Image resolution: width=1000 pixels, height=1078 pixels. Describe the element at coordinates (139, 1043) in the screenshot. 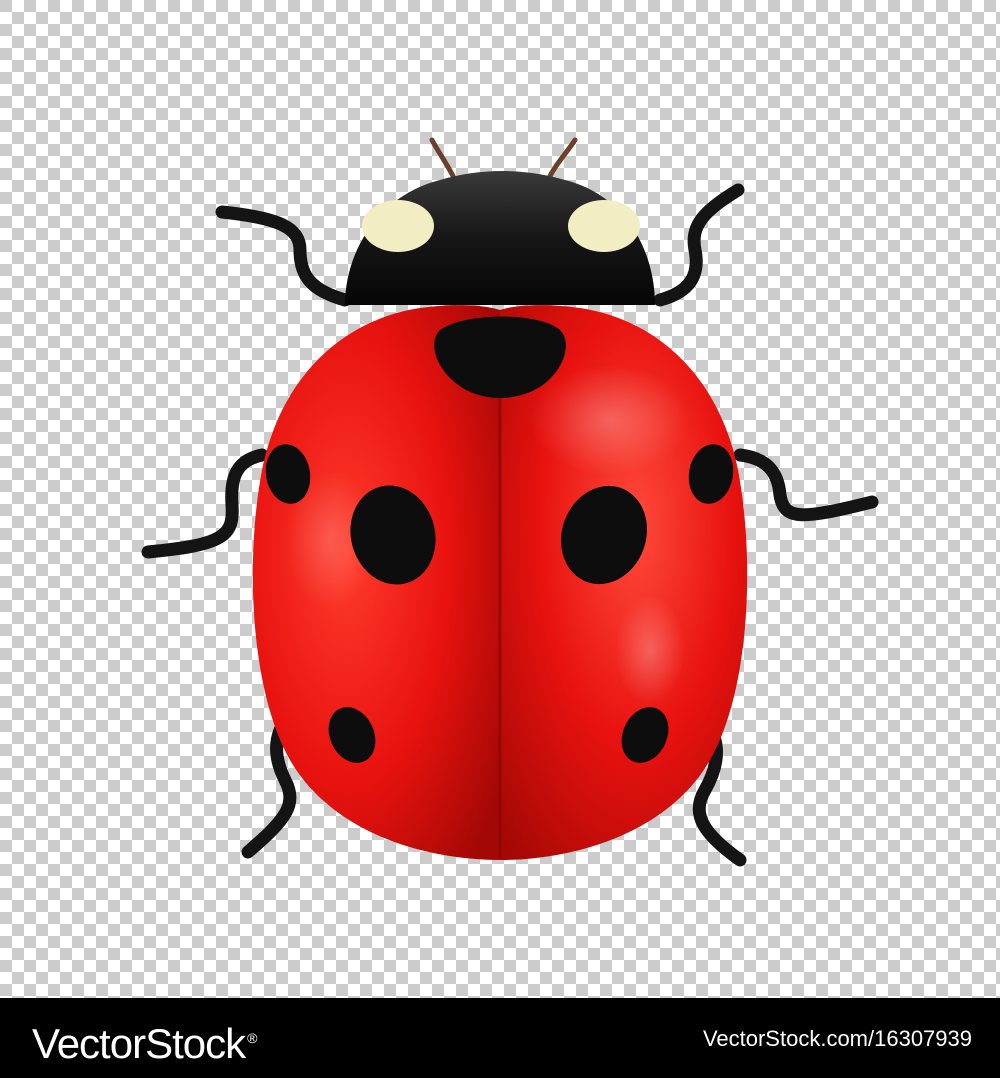

I see `brand-name: VectorStock` at that location.